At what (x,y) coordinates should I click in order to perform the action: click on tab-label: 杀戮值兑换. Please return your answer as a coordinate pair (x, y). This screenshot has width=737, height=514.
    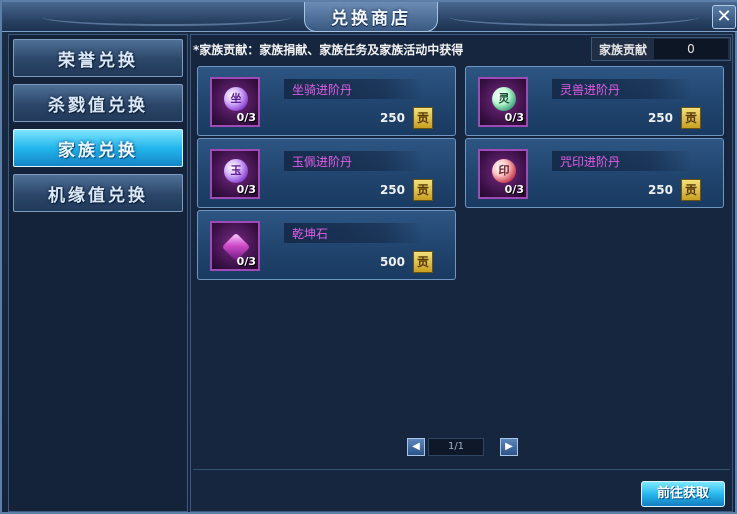
    Looking at the image, I should click on (98, 105).